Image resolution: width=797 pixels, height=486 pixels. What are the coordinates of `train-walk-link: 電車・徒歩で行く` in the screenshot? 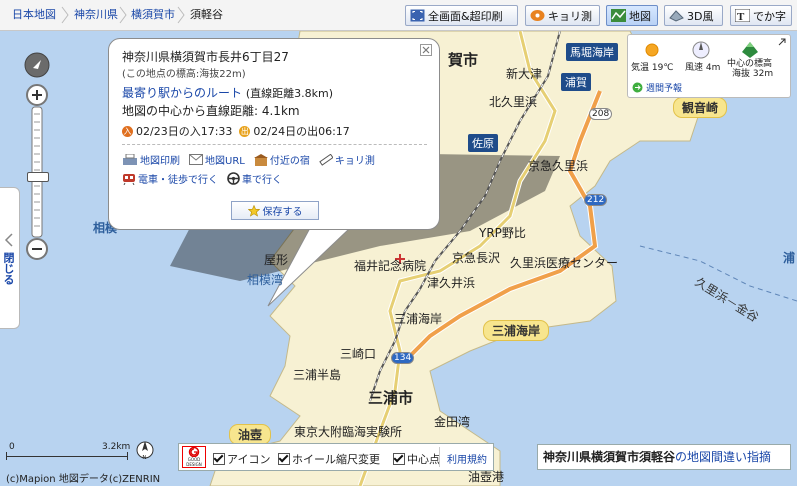 It's located at (170, 178).